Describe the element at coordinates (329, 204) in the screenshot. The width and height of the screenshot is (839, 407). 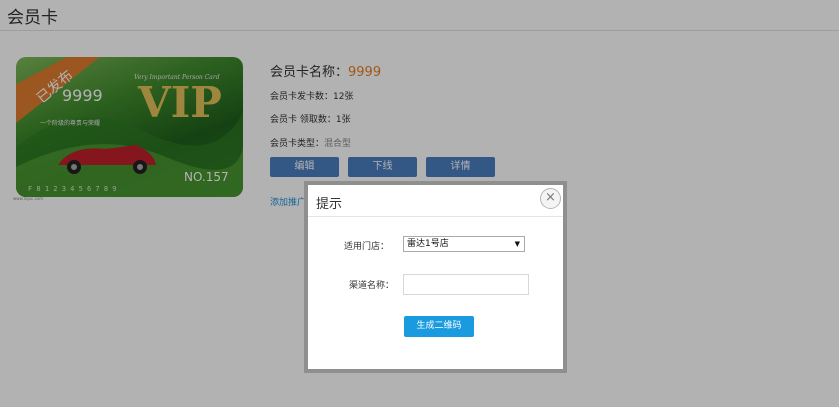
I see `dialog-title: 提示` at that location.